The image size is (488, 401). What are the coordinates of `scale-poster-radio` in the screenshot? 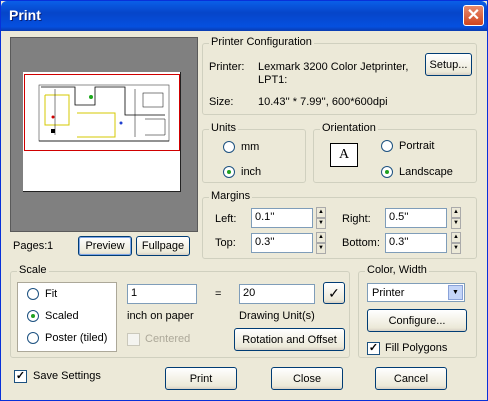 It's located at (33, 338).